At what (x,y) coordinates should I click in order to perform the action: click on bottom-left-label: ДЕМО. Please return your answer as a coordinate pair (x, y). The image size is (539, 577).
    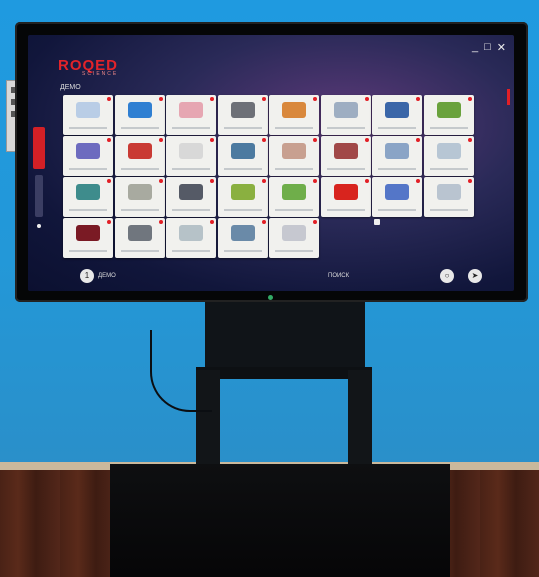
    Looking at the image, I should click on (107, 276).